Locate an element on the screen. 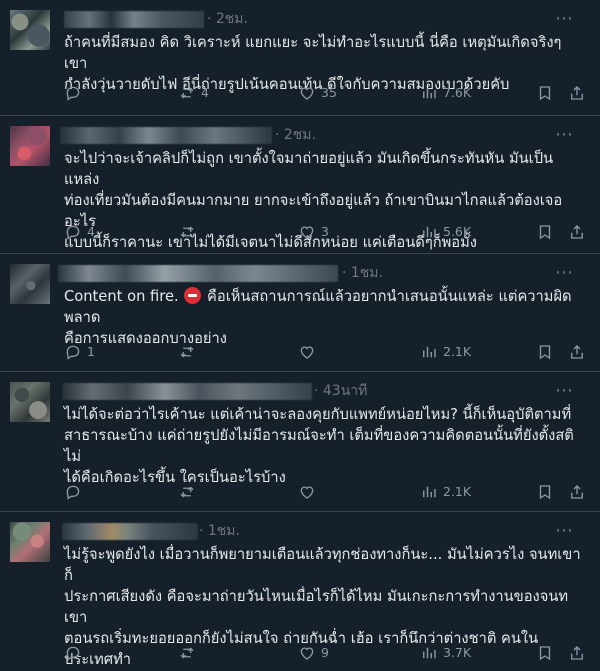  like-button: 9 is located at coordinates (313, 653).